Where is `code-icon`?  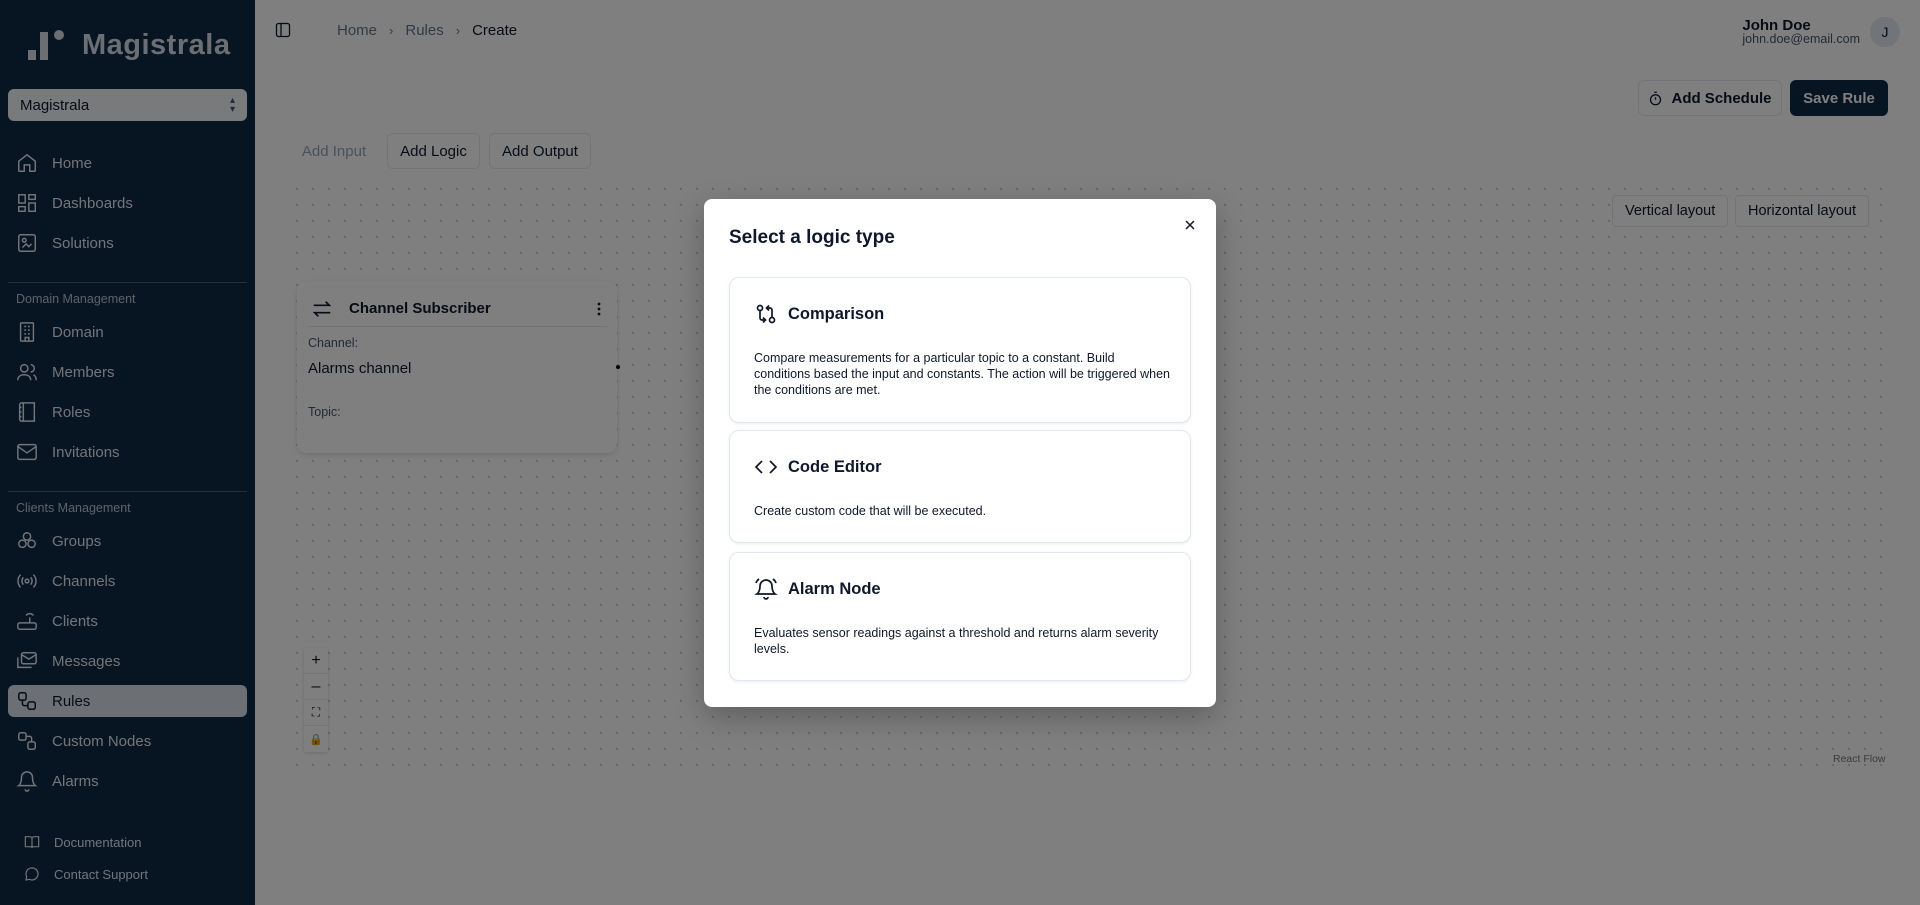
code-icon is located at coordinates (766, 467).